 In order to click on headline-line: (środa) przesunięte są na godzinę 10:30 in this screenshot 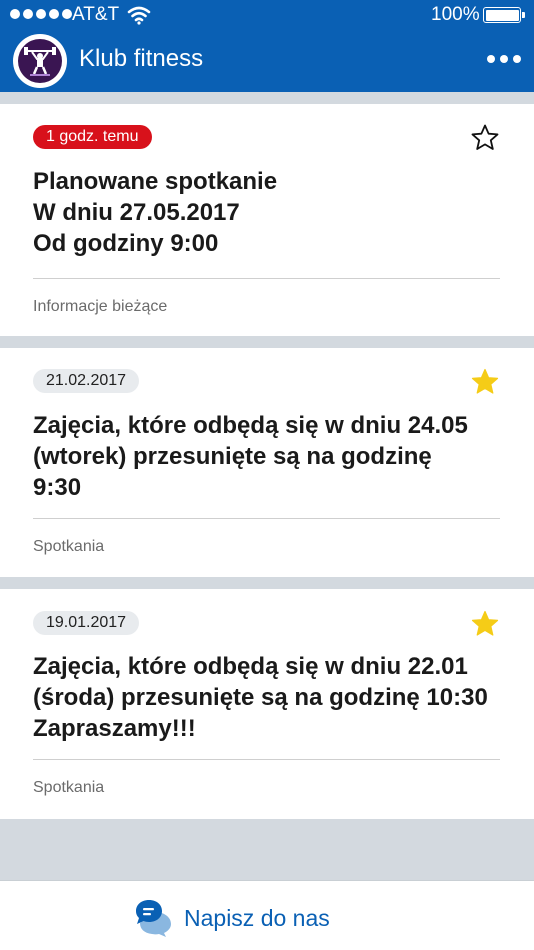, I will do `click(260, 697)`.